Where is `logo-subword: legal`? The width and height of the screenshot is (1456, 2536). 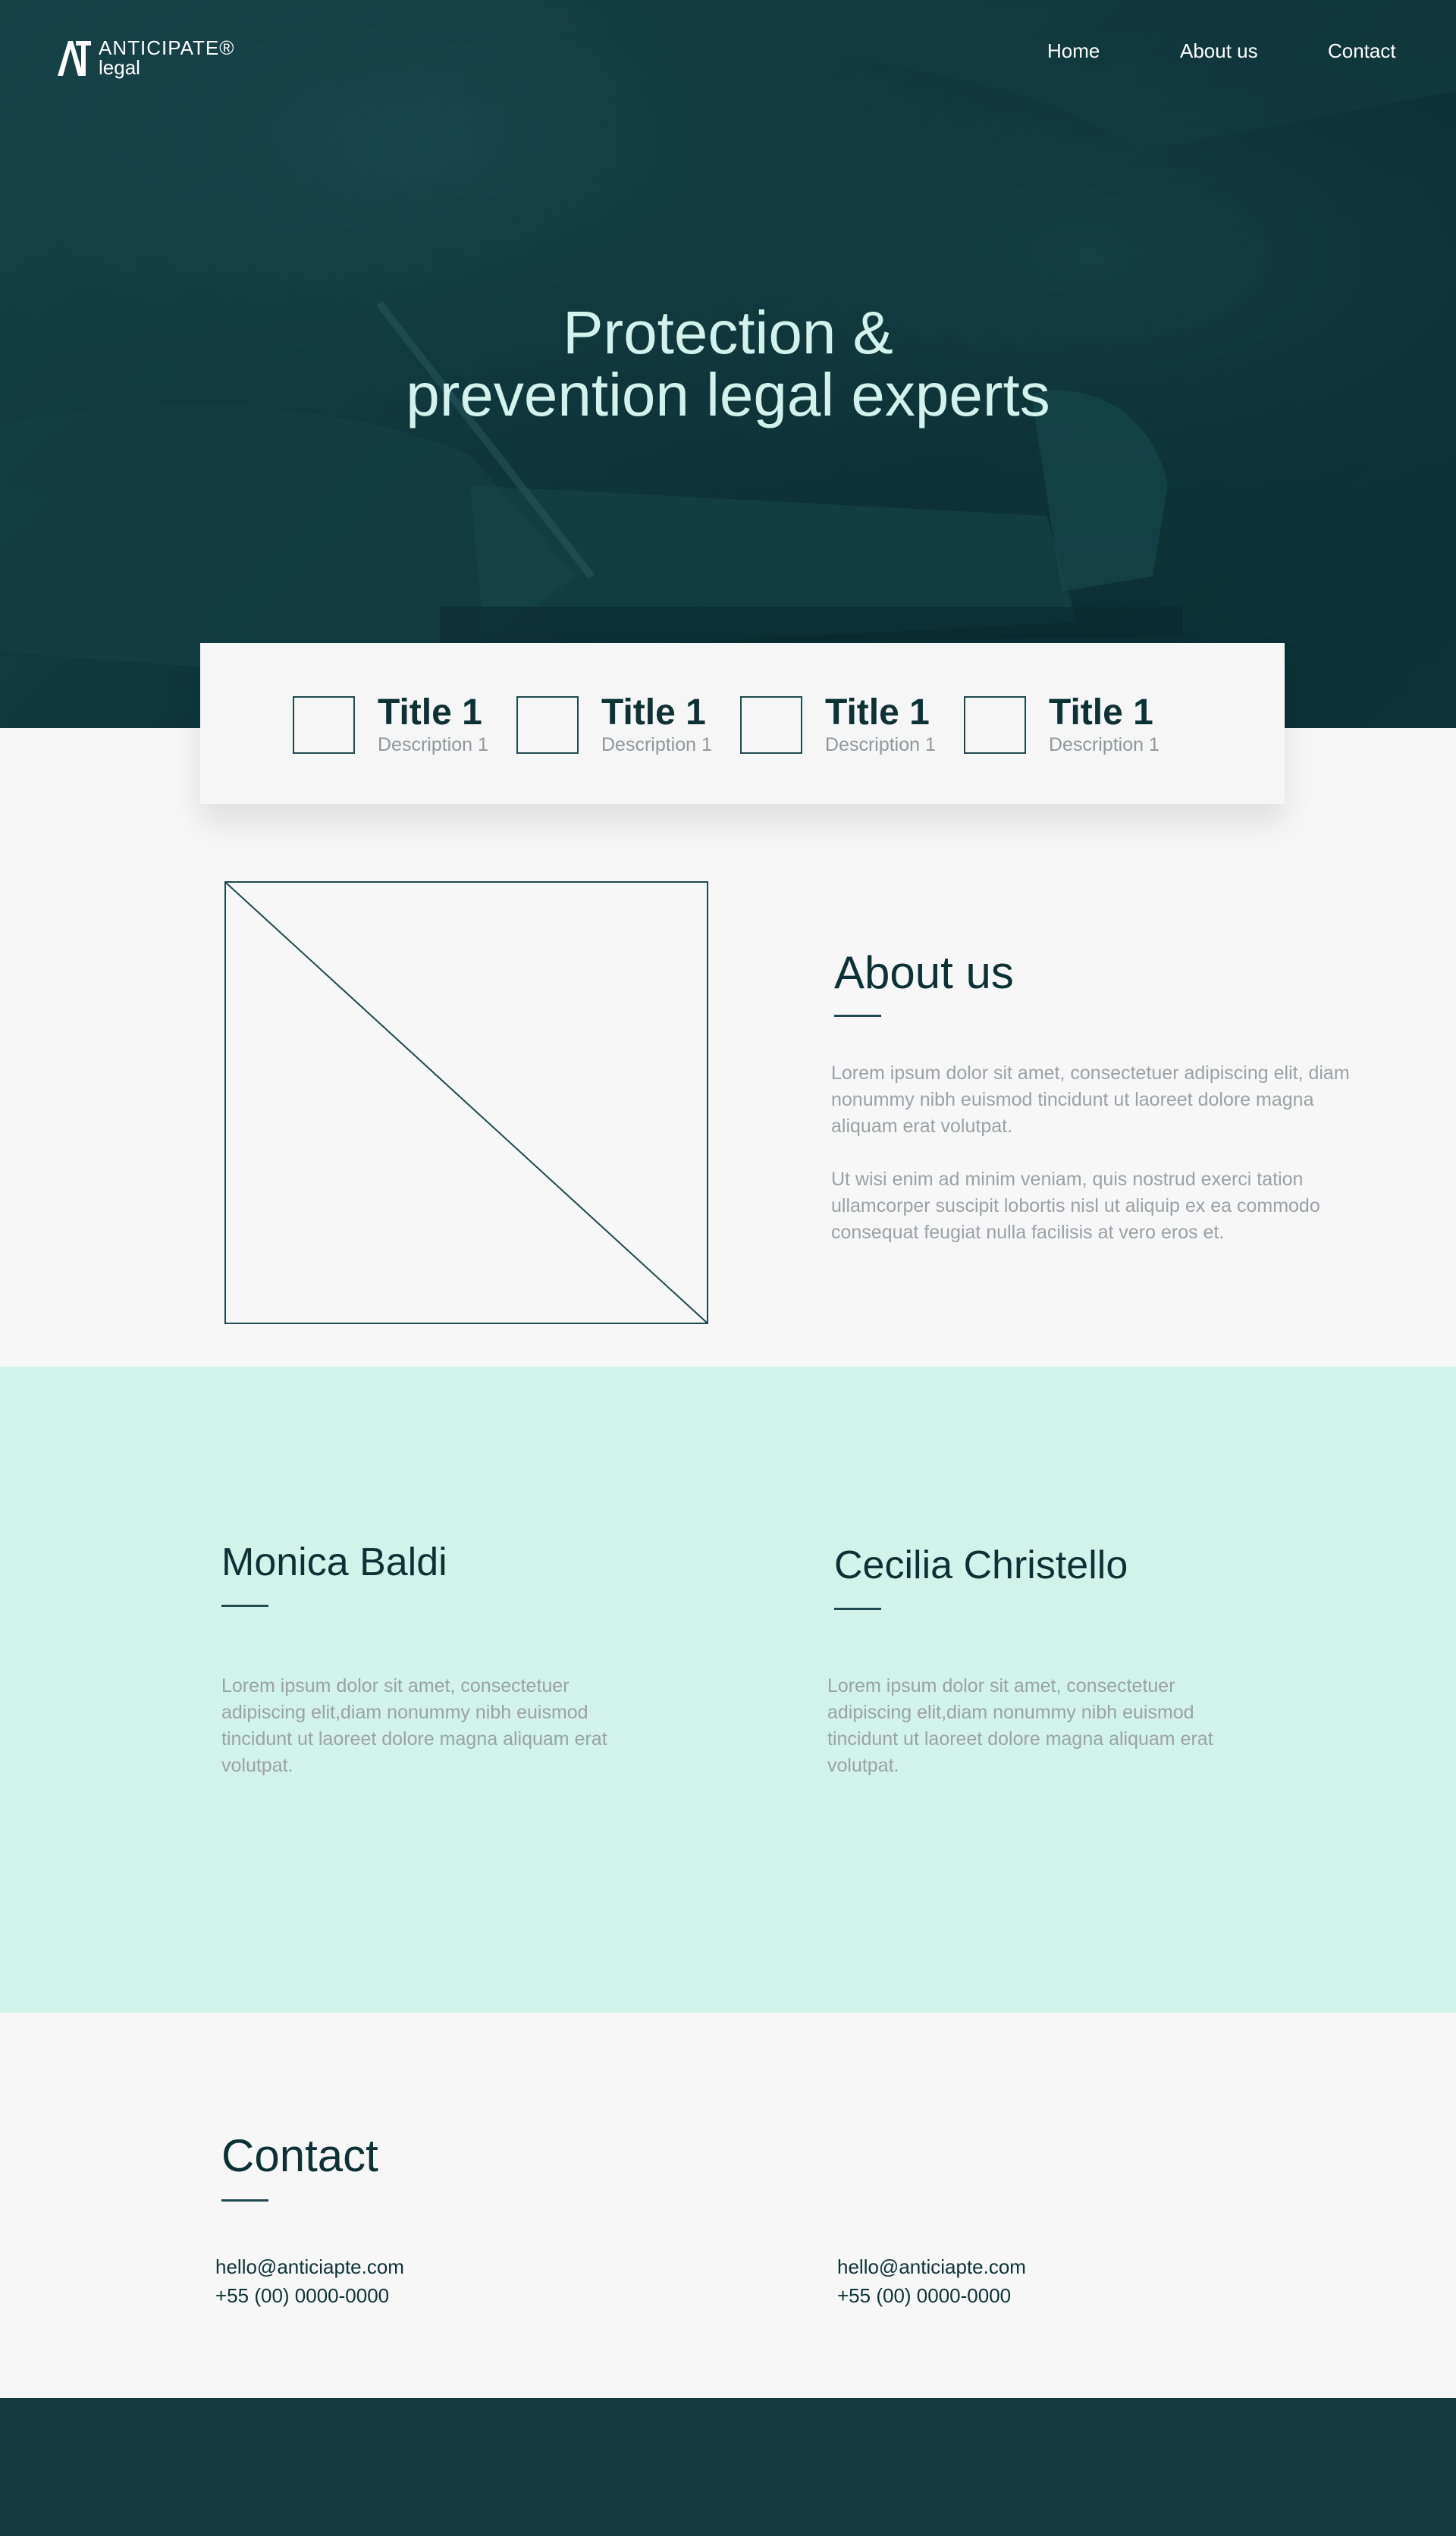
logo-subword: legal is located at coordinates (119, 67).